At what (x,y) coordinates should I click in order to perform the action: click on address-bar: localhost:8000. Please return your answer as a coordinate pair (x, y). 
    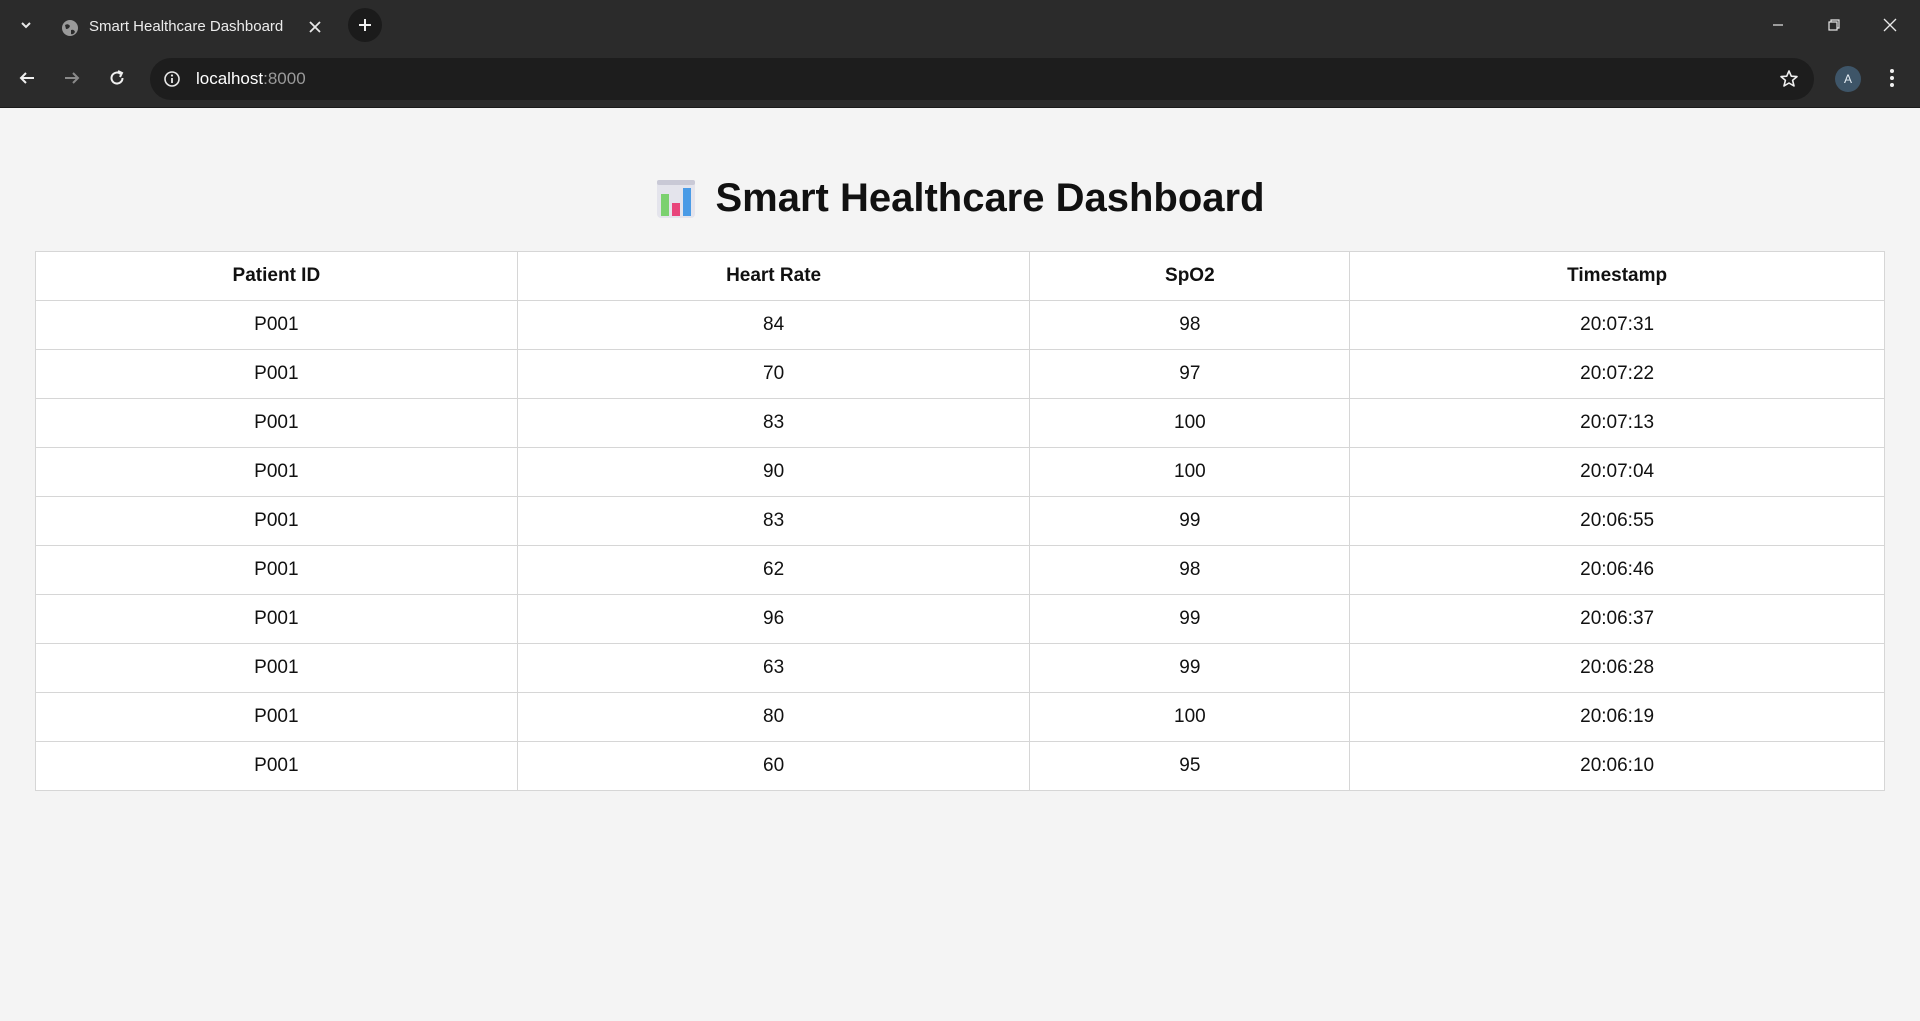
    Looking at the image, I should click on (982, 79).